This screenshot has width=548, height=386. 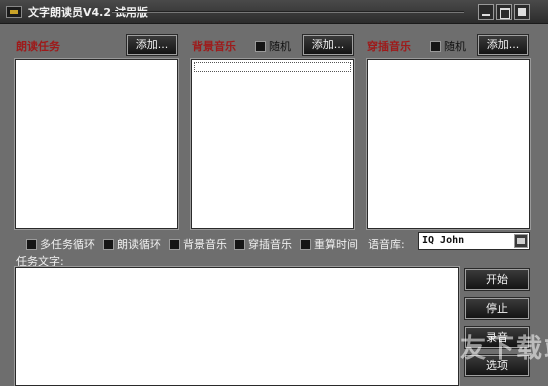 I want to click on repeat-time-checkbox: 重算时间, so click(x=329, y=244).